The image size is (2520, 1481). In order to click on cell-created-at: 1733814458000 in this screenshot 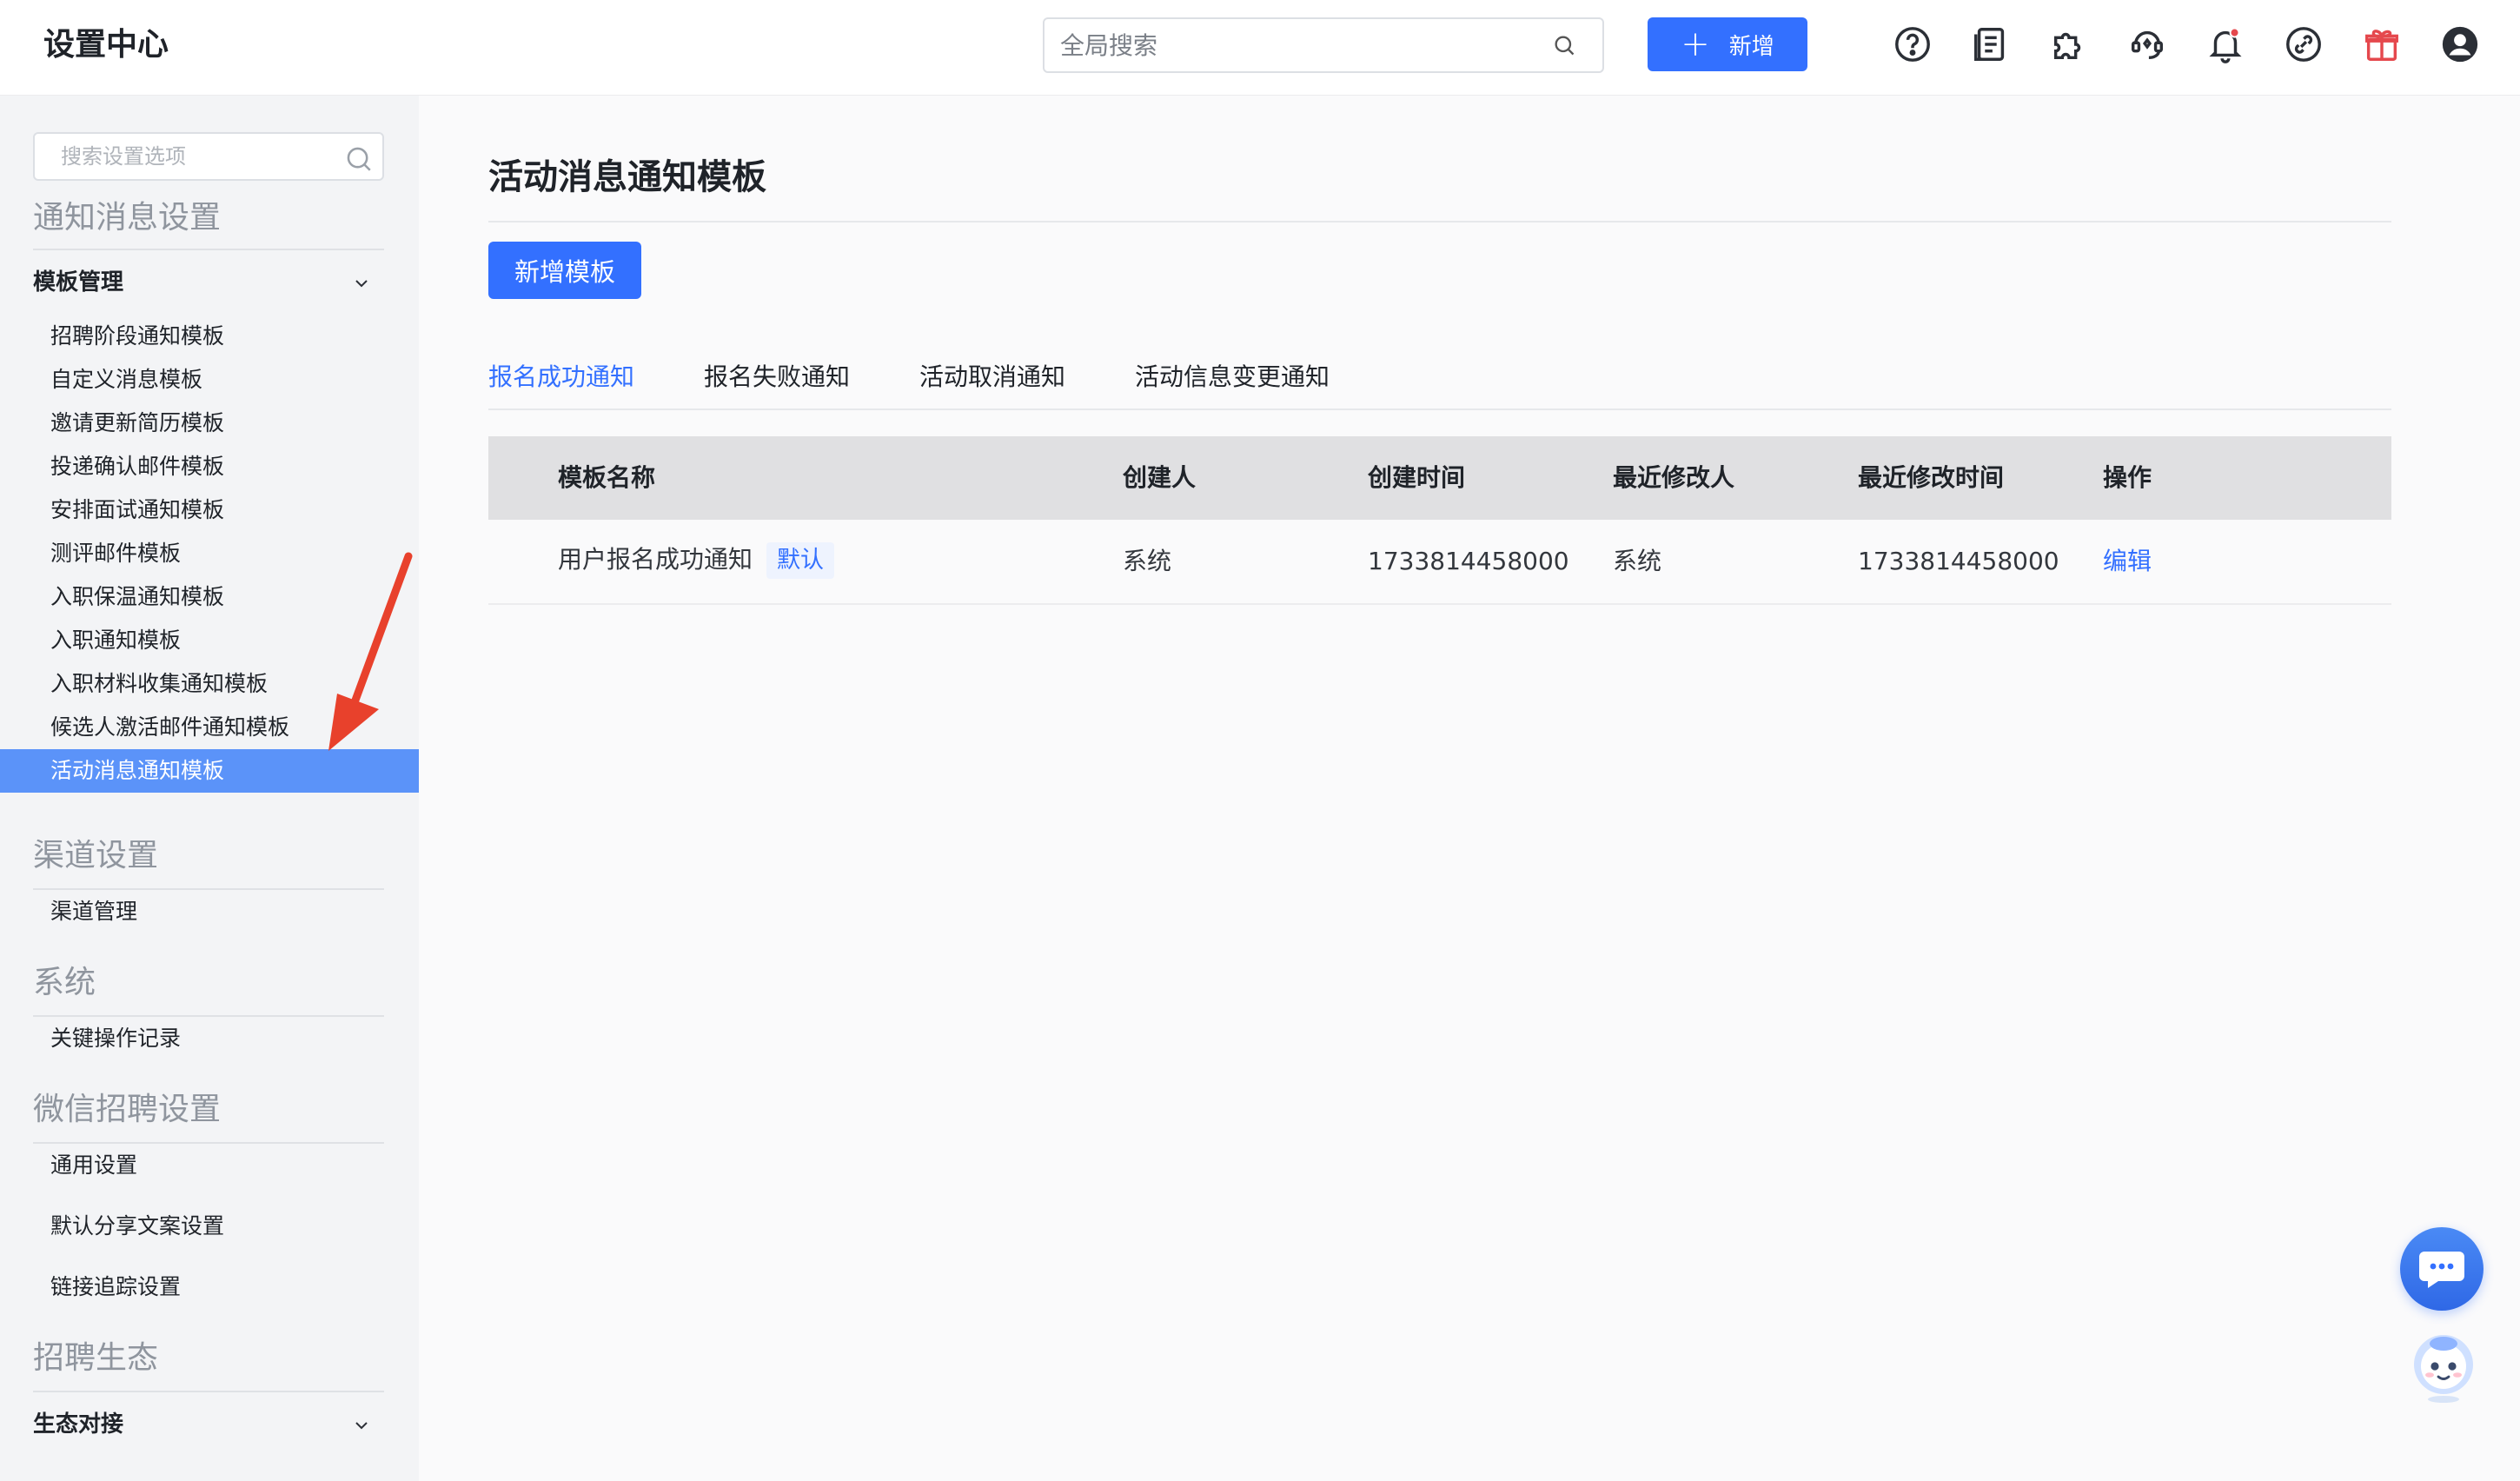, I will do `click(1468, 561)`.